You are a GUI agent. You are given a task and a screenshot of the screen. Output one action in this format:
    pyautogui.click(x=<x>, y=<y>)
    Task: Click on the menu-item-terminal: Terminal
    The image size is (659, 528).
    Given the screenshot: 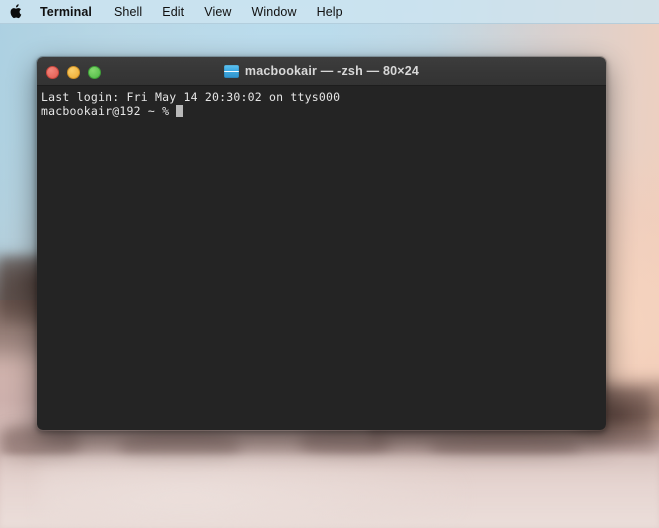 What is the action you would take?
    pyautogui.click(x=67, y=12)
    